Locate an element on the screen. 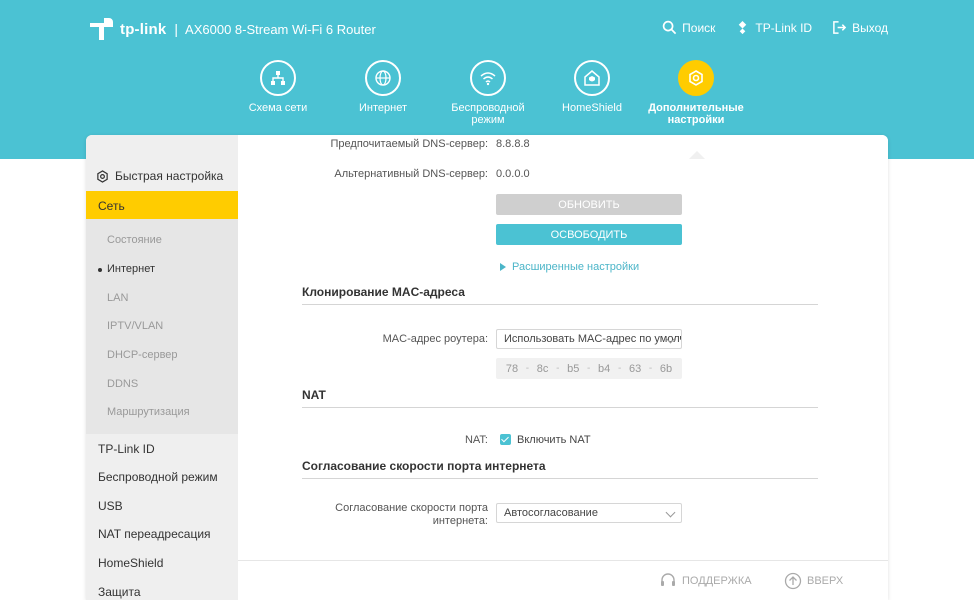 The width and height of the screenshot is (974, 600). nat-title: NAT is located at coordinates (314, 395).